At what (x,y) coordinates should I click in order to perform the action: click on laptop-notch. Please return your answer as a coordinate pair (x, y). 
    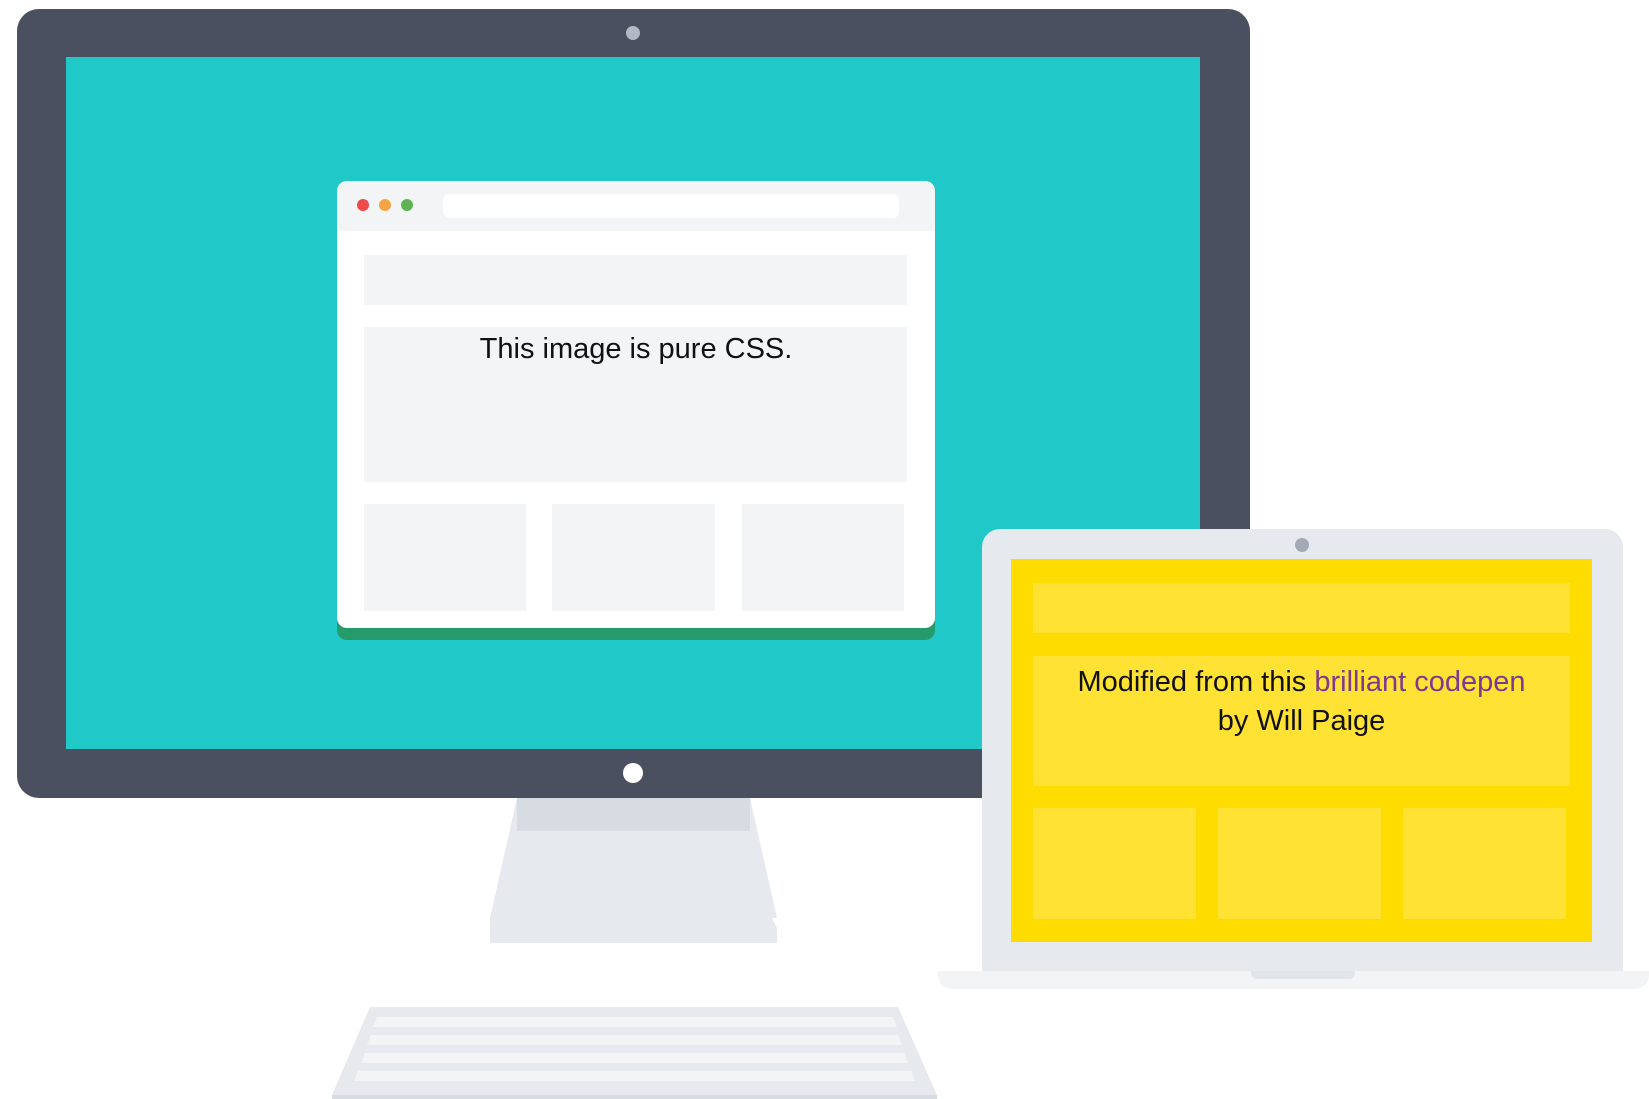
    Looking at the image, I should click on (1303, 975).